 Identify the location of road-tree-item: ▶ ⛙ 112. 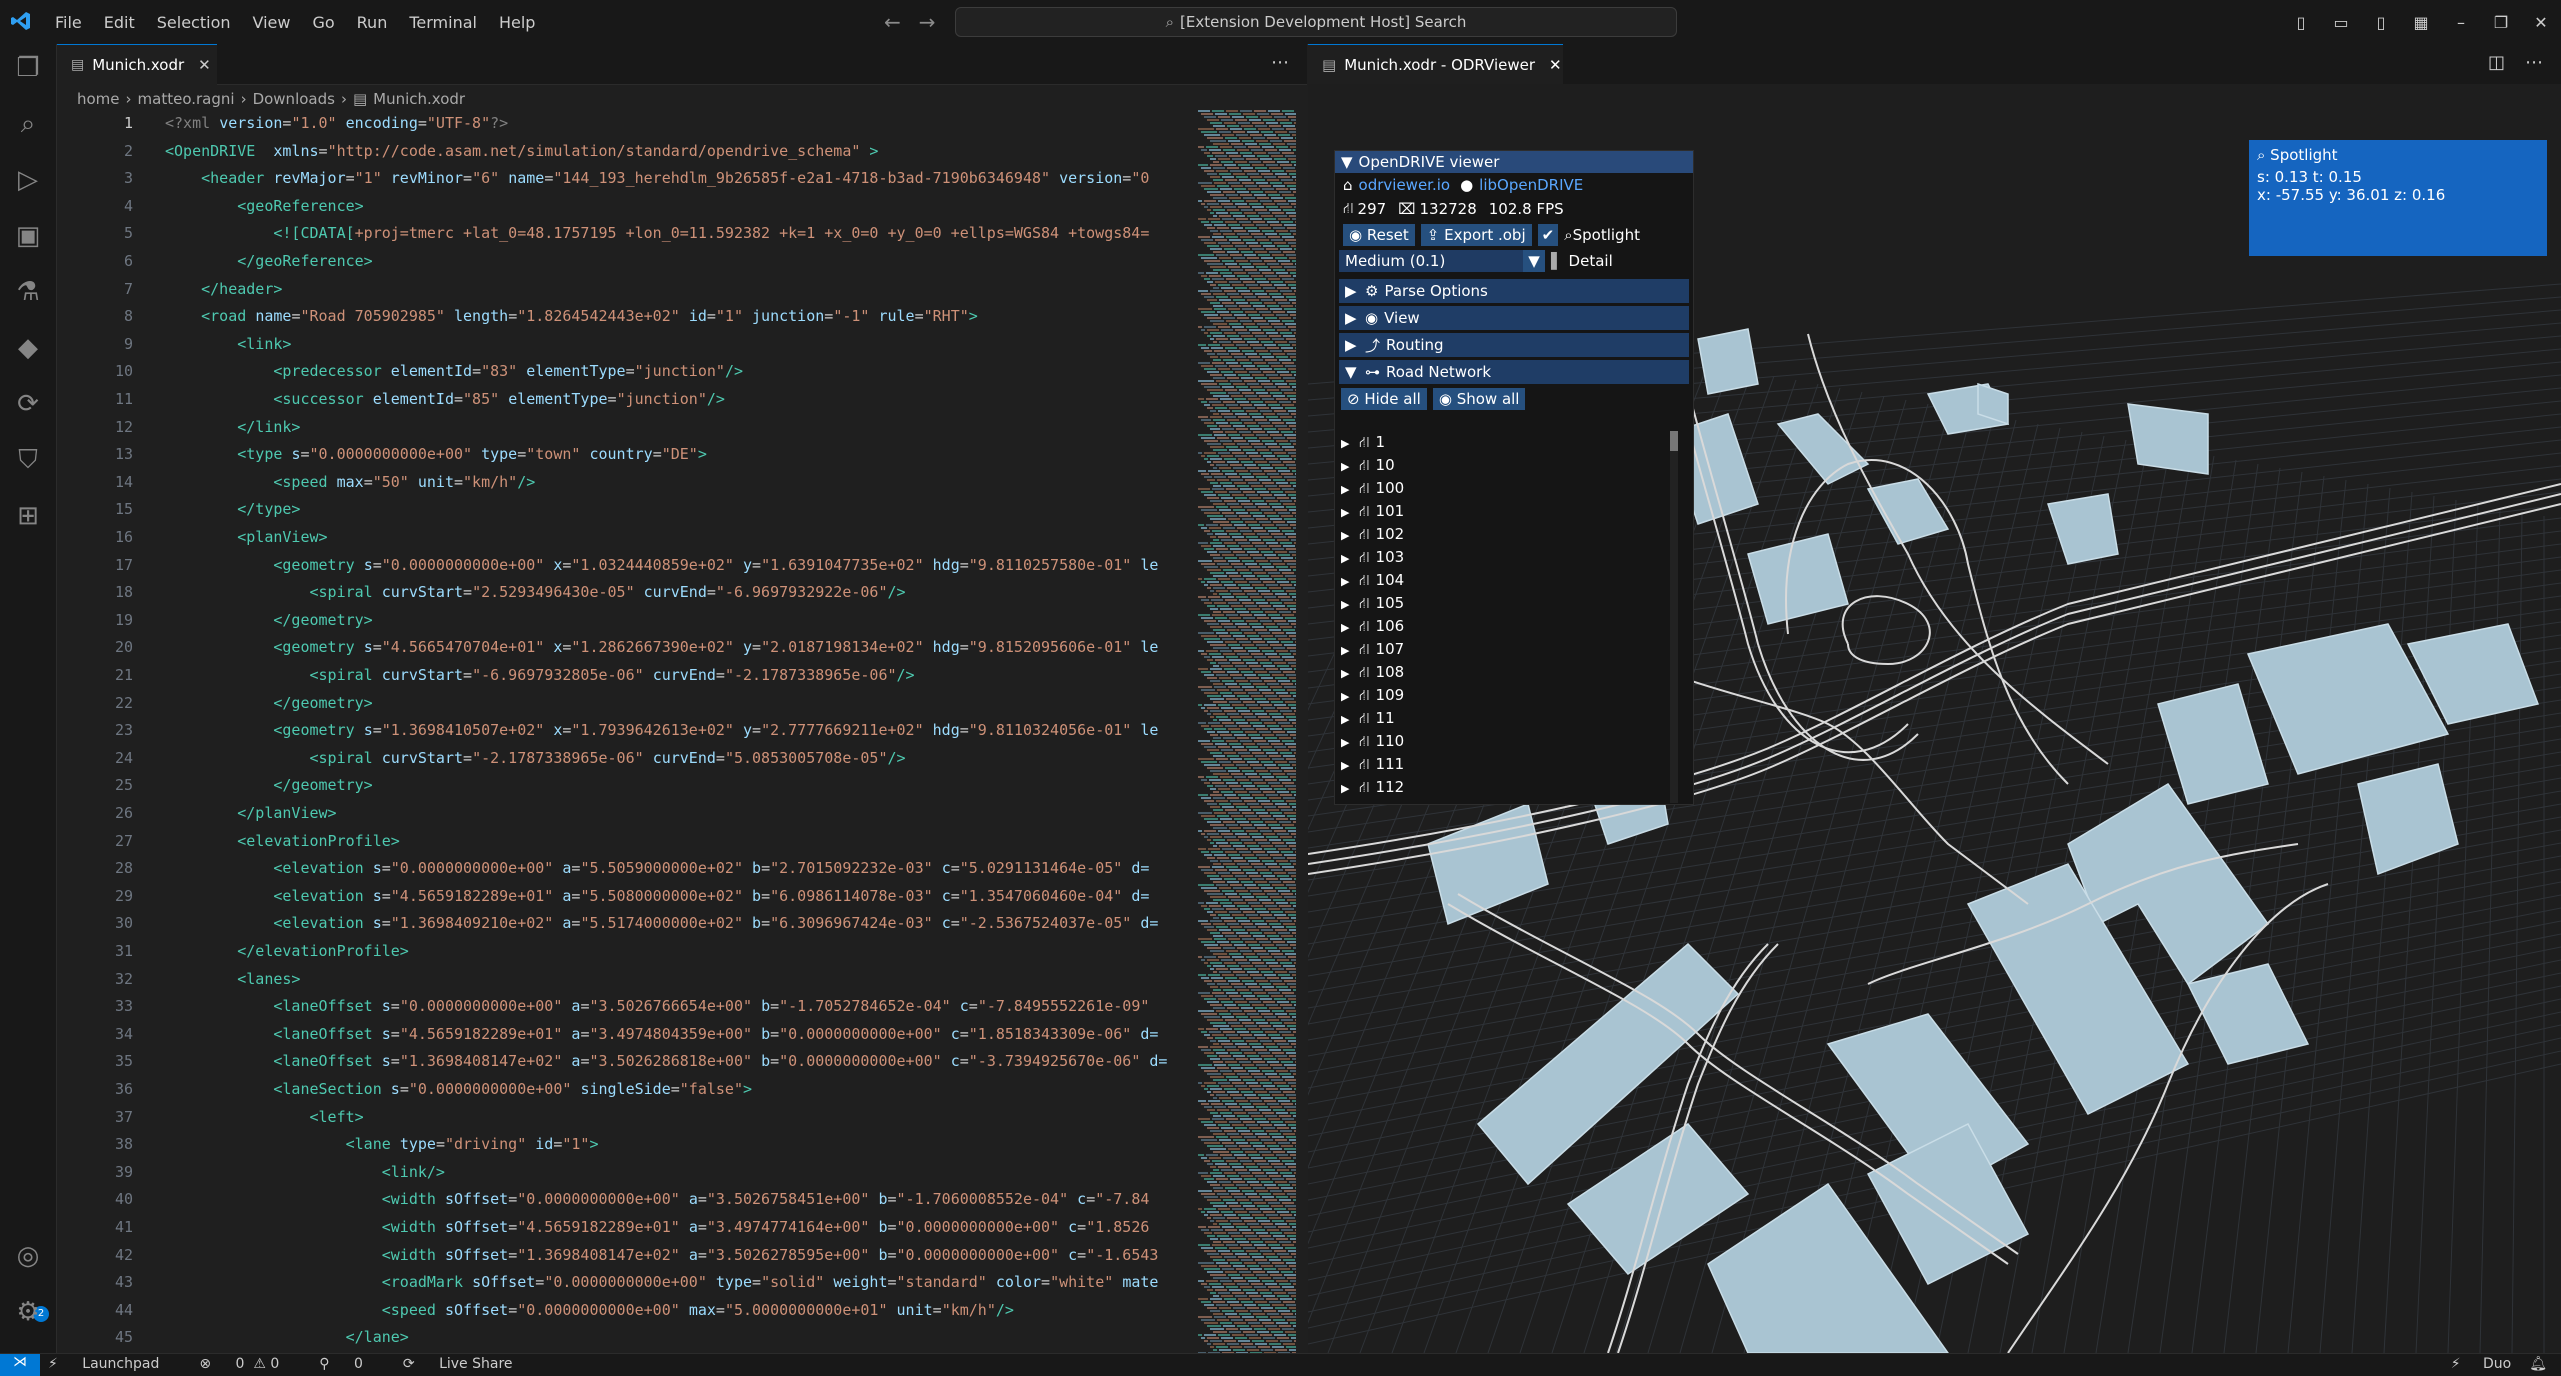
(1501, 787).